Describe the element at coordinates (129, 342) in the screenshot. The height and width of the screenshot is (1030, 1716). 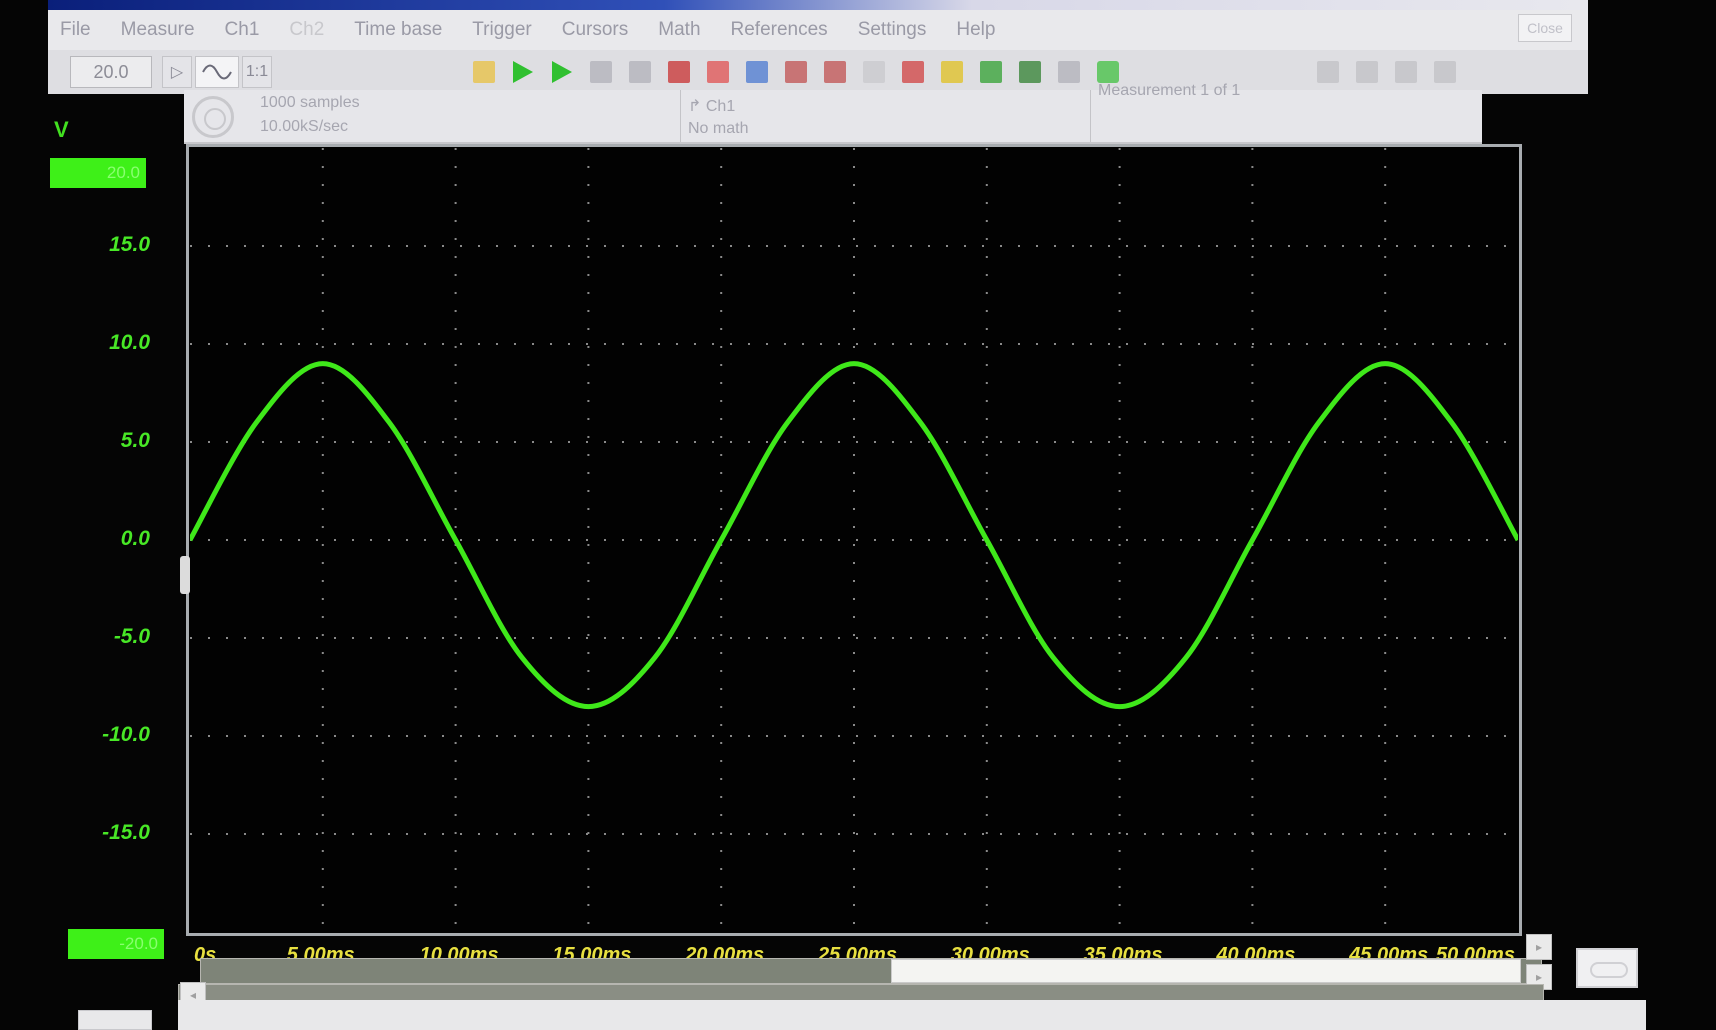
I see `y-tick-label: 10.0` at that location.